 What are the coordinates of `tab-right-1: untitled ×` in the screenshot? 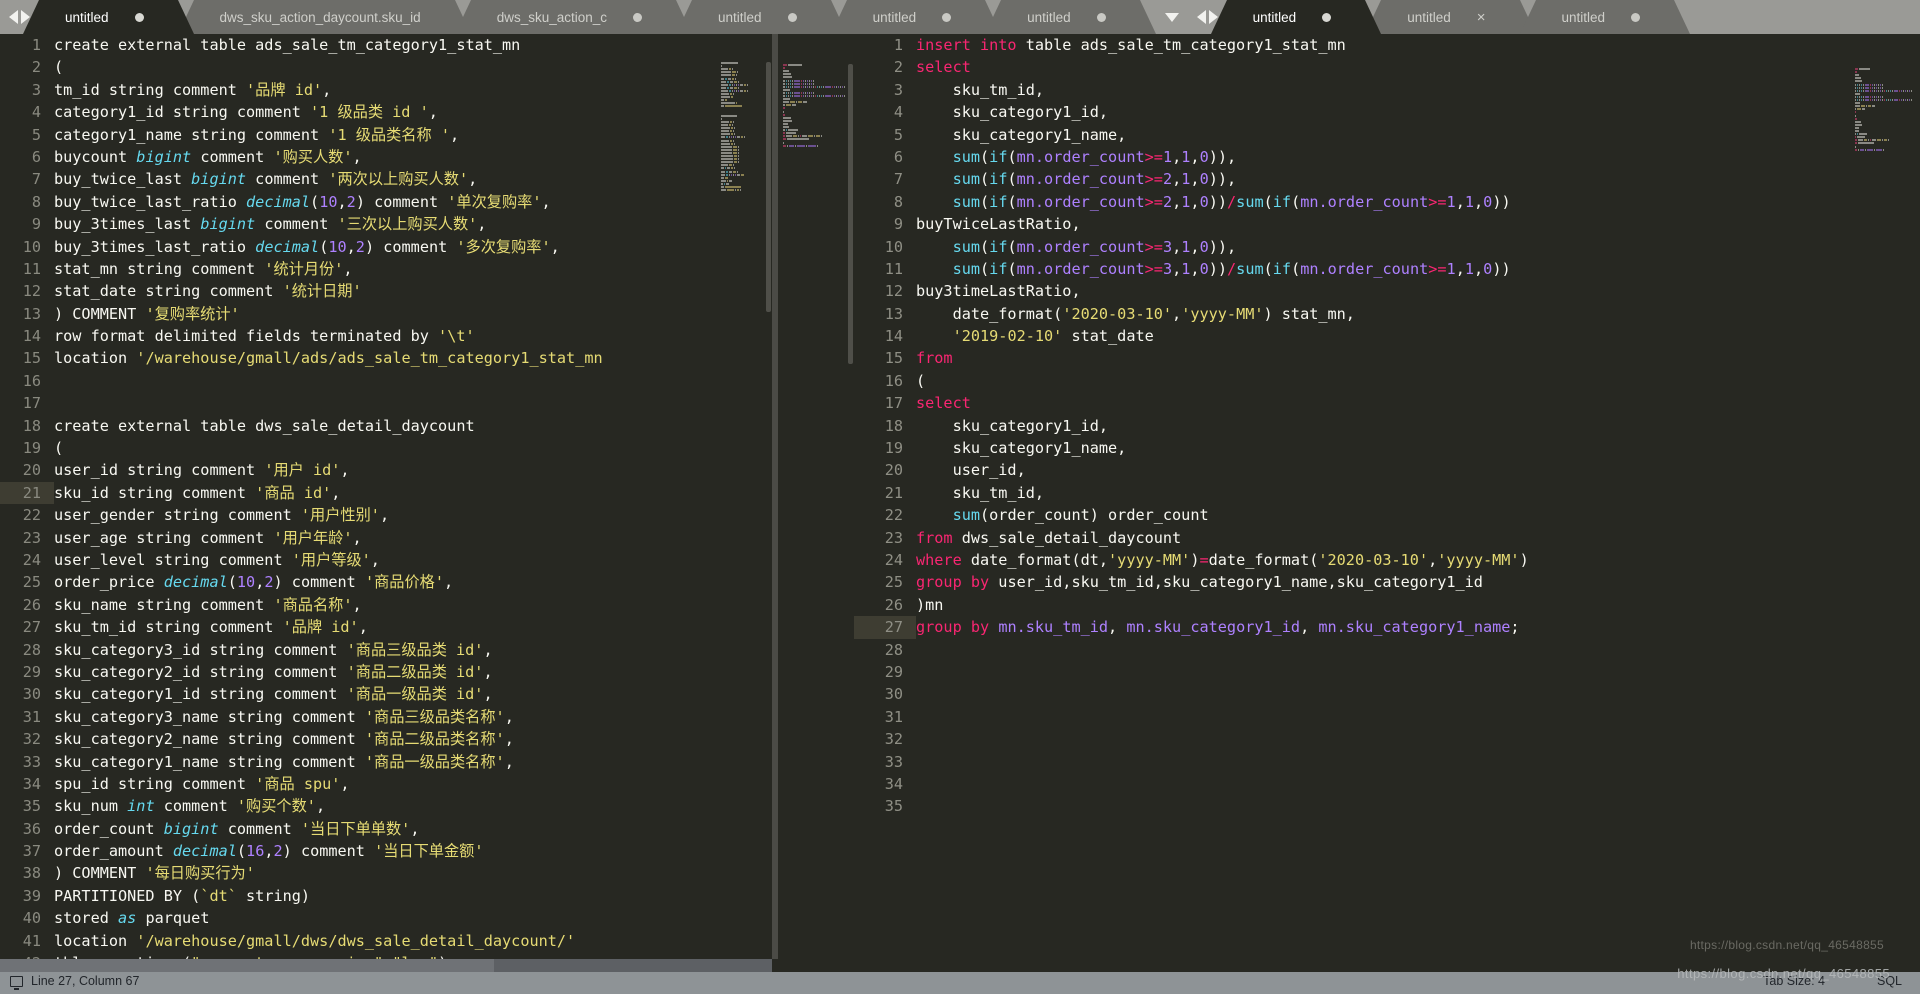 It's located at (1450, 17).